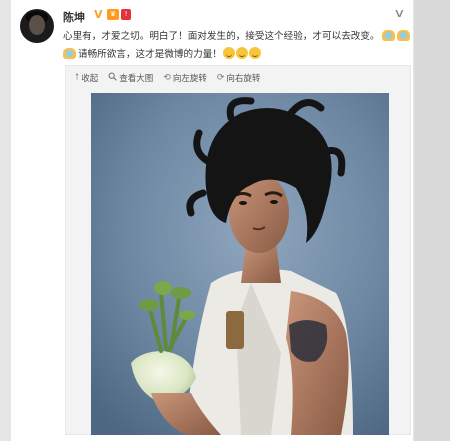 This screenshot has height=441, width=450. Describe the element at coordinates (90, 79) in the screenshot. I see `collapse-label: 收起` at that location.